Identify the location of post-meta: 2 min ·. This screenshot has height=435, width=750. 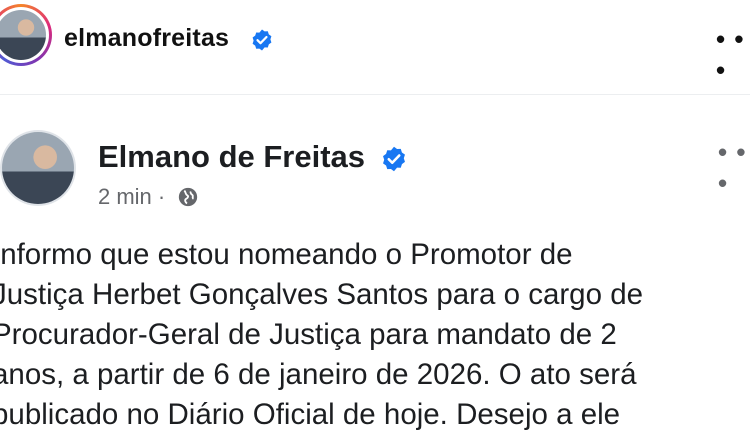
(148, 196).